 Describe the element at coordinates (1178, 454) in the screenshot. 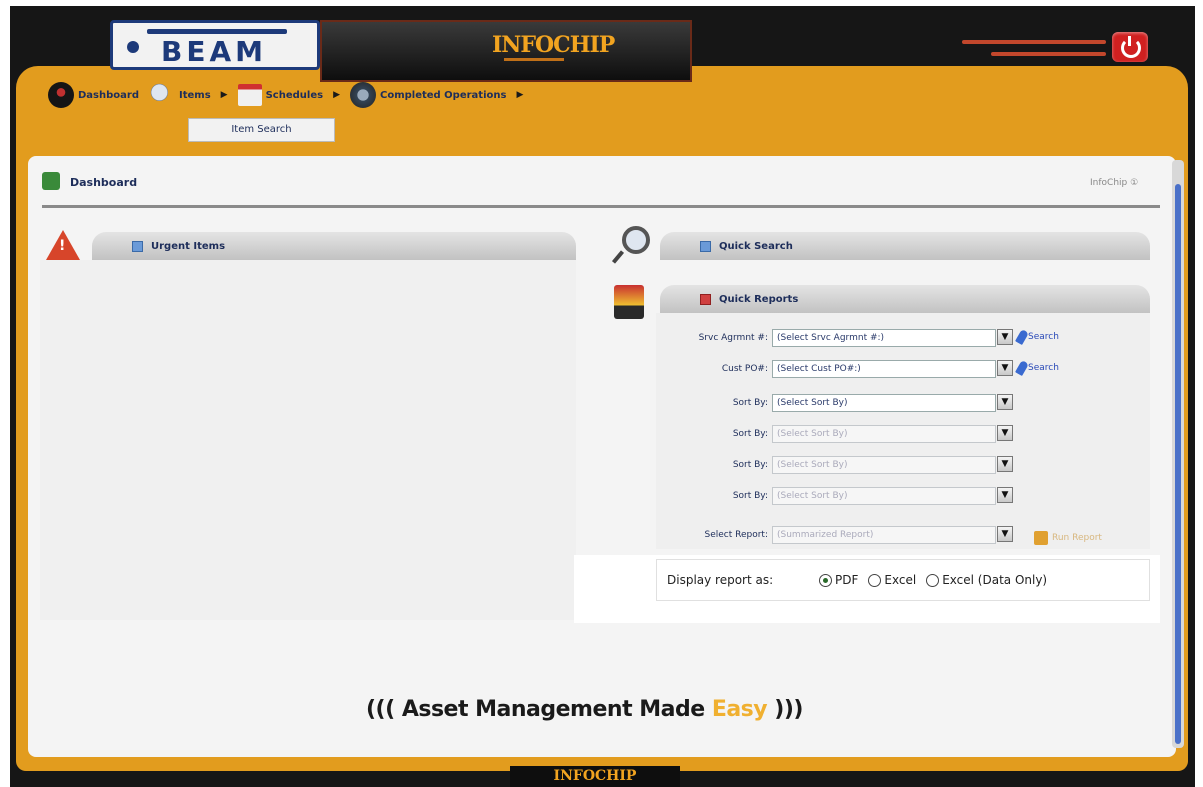

I see `vertical-scrollbar` at that location.